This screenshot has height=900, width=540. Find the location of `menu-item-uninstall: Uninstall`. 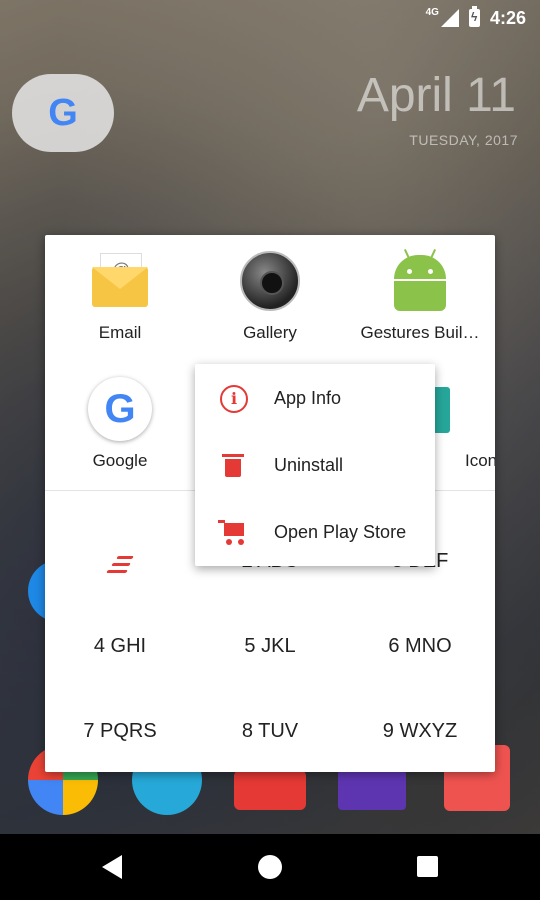

menu-item-uninstall: Uninstall is located at coordinates (315, 465).